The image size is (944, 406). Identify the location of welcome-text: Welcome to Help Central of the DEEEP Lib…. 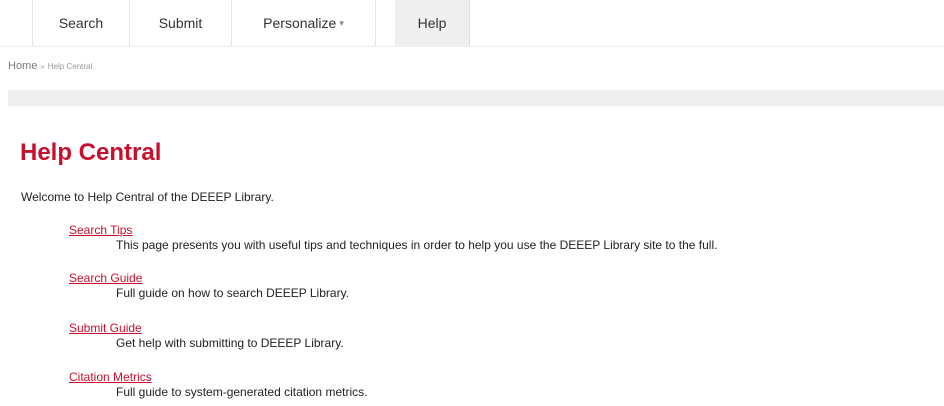
(147, 197).